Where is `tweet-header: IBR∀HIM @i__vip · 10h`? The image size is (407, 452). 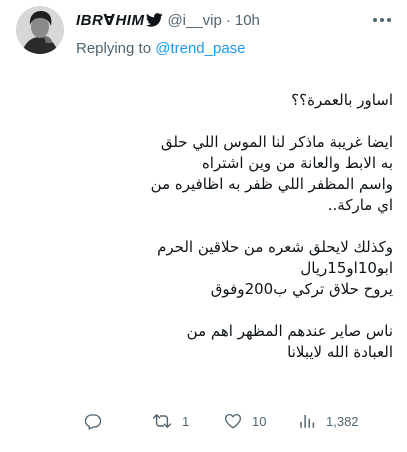 tweet-header: IBR∀HIM @i__vip · 10h is located at coordinates (234, 20).